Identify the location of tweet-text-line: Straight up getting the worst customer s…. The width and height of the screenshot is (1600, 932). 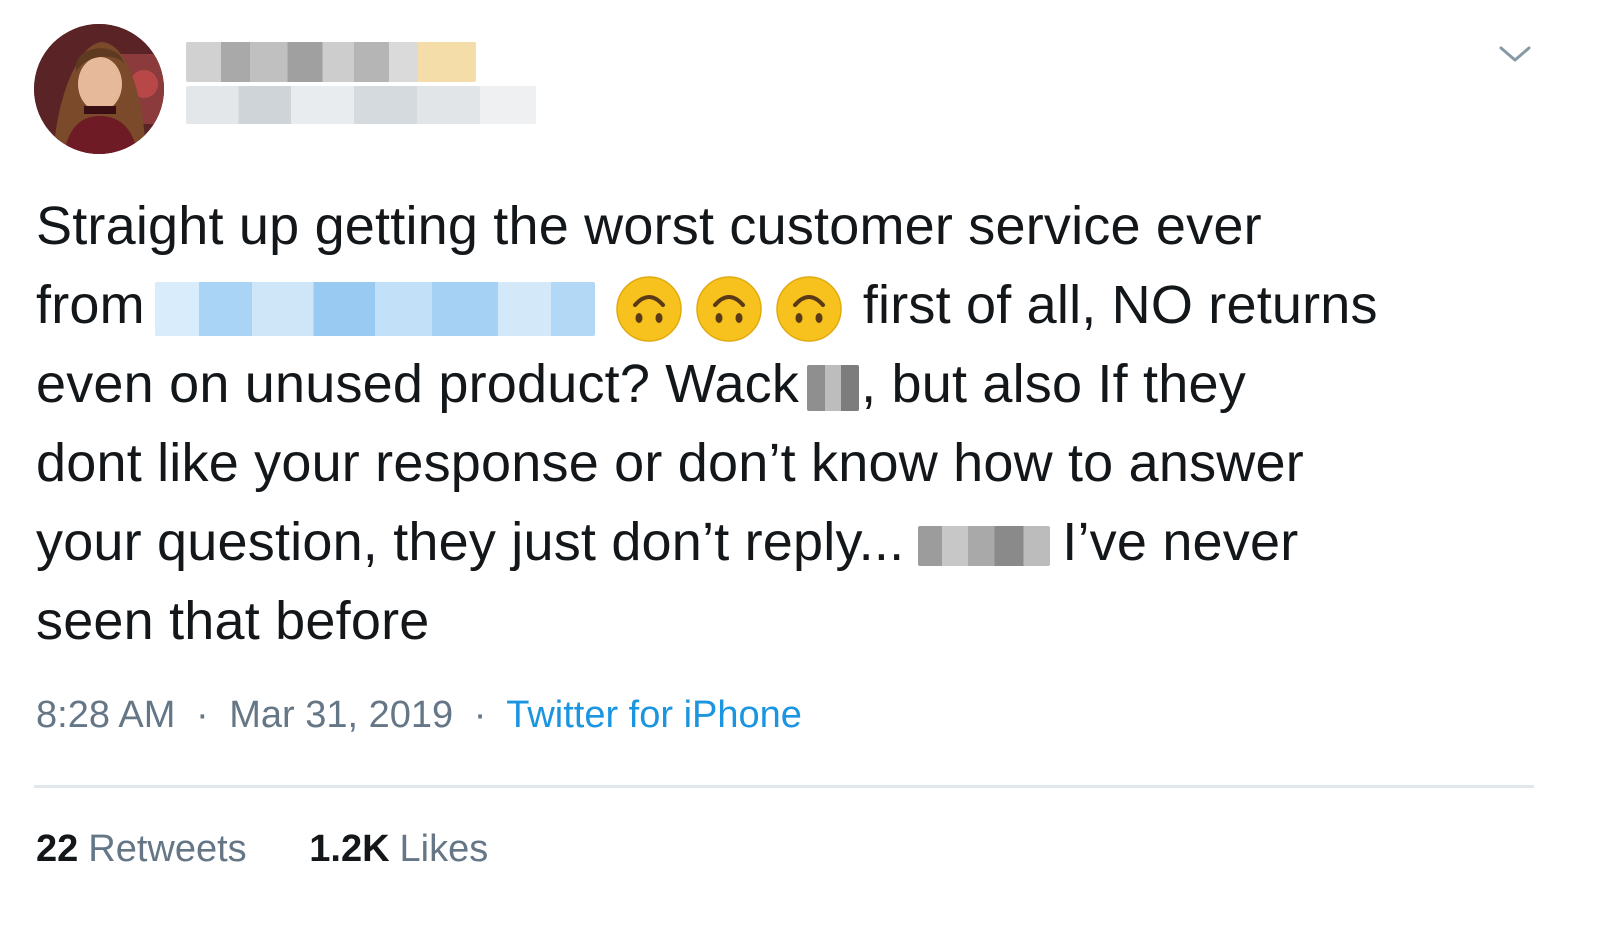
(796, 226).